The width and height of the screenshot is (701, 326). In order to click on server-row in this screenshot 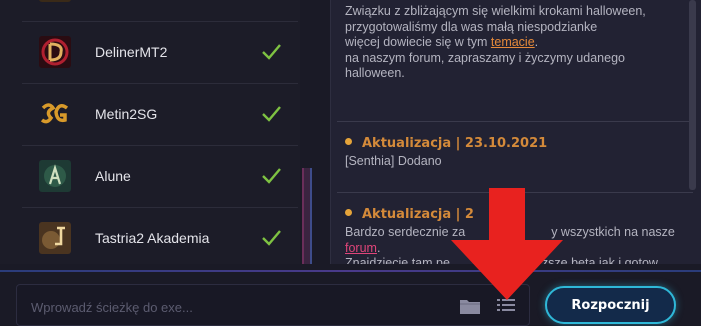, I will do `click(160, 11)`.